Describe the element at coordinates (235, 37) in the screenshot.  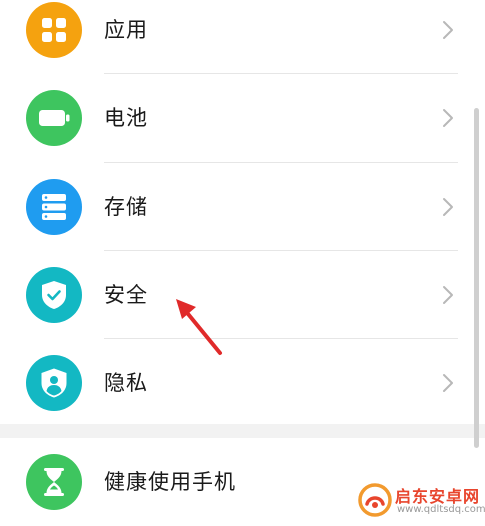
I see `settings-item-apps: 应用` at that location.